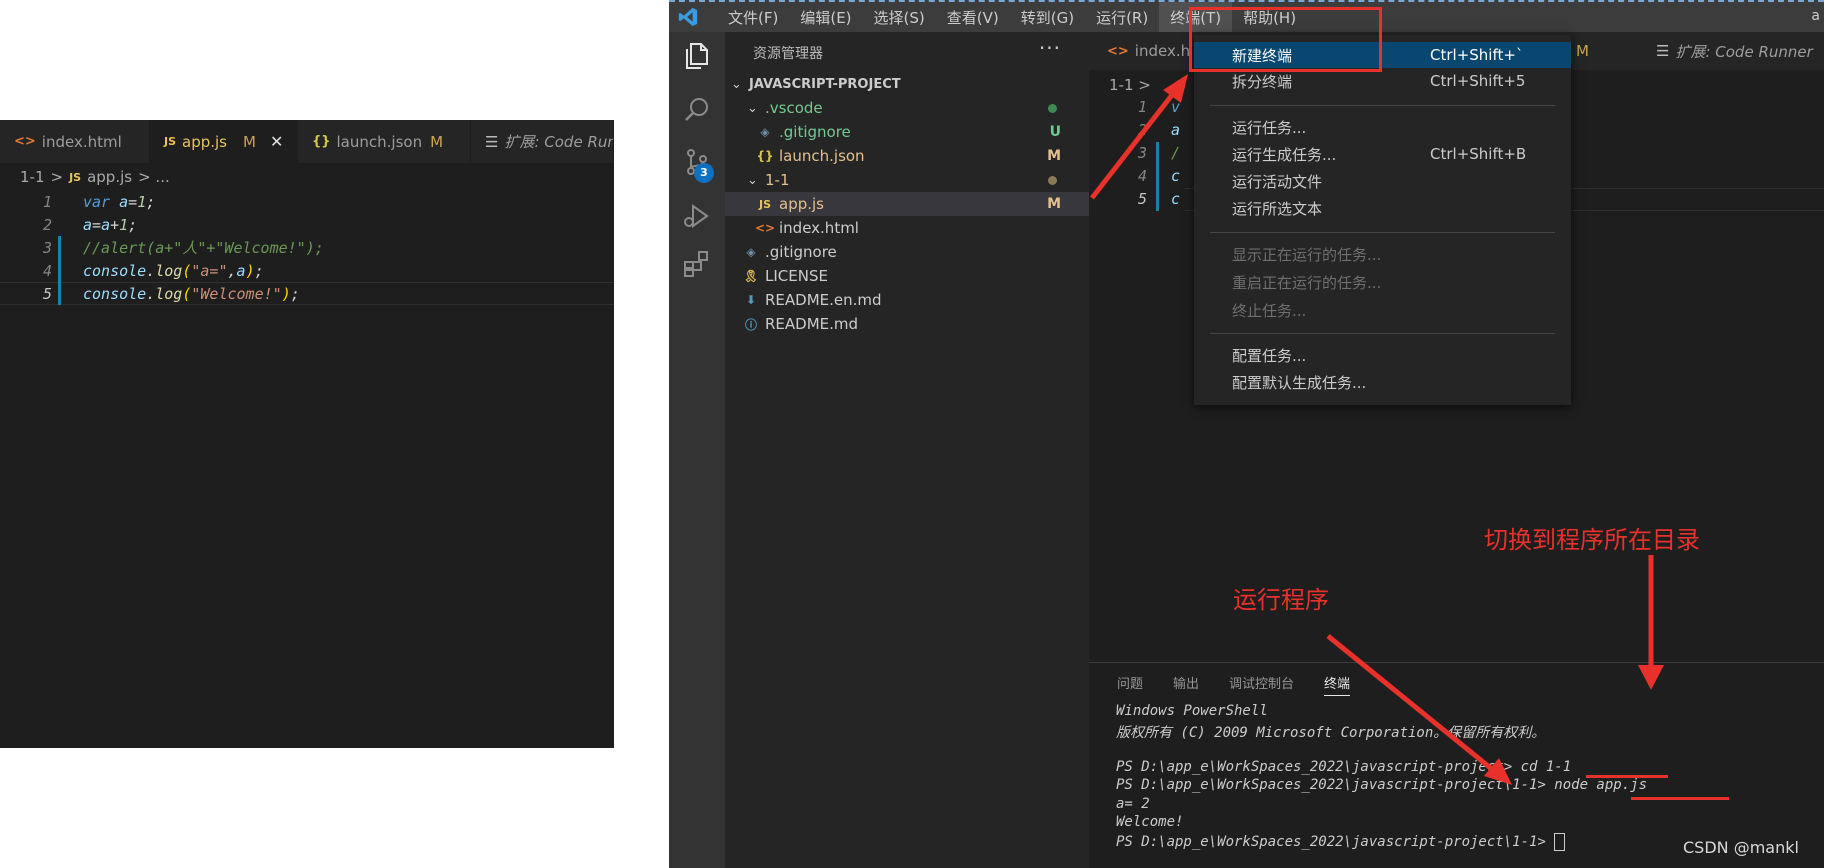 The height and width of the screenshot is (868, 1824). What do you see at coordinates (1741, 847) in the screenshot?
I see `watermark: CSDN @mankl` at bounding box center [1741, 847].